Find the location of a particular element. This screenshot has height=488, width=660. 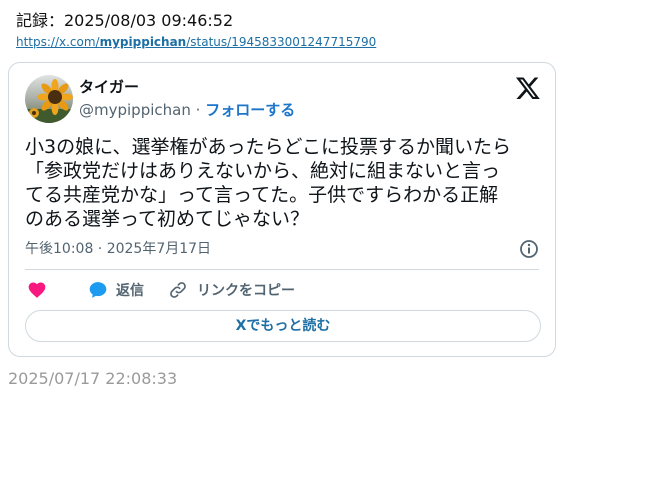

reply-label: 返信 is located at coordinates (130, 291).